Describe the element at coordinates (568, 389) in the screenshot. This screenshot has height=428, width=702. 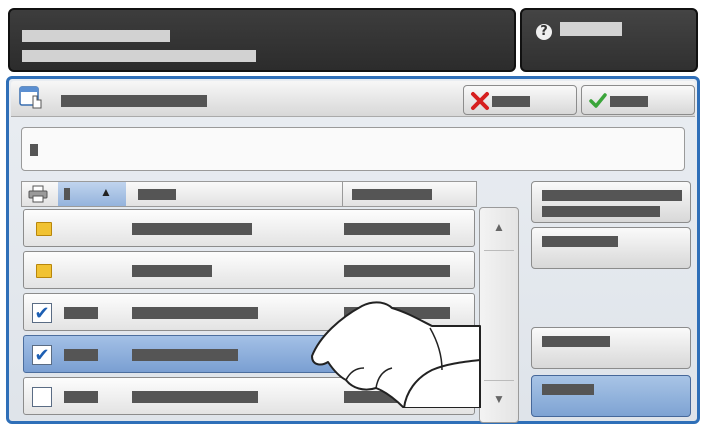
I see `side-button-4-label` at that location.